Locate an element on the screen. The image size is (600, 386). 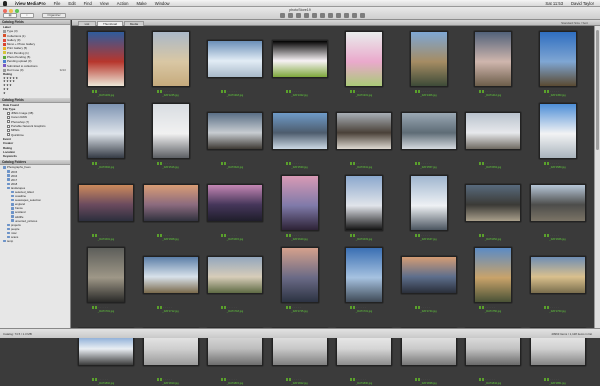
thumbnail-cell: · · · · · _DAT1557.jpg is located at coordinates (429, 135).